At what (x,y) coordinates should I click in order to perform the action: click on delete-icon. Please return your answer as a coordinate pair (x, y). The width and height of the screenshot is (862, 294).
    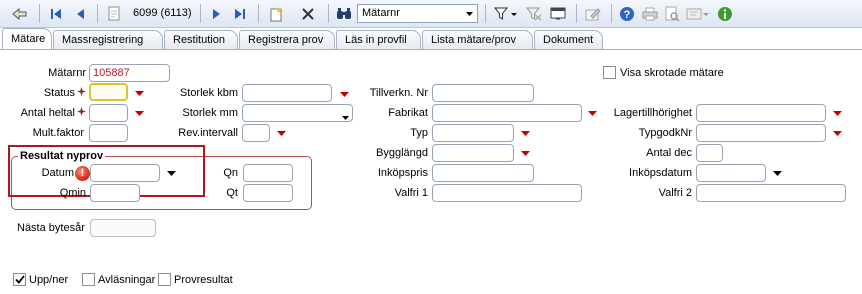
    Looking at the image, I should click on (308, 13).